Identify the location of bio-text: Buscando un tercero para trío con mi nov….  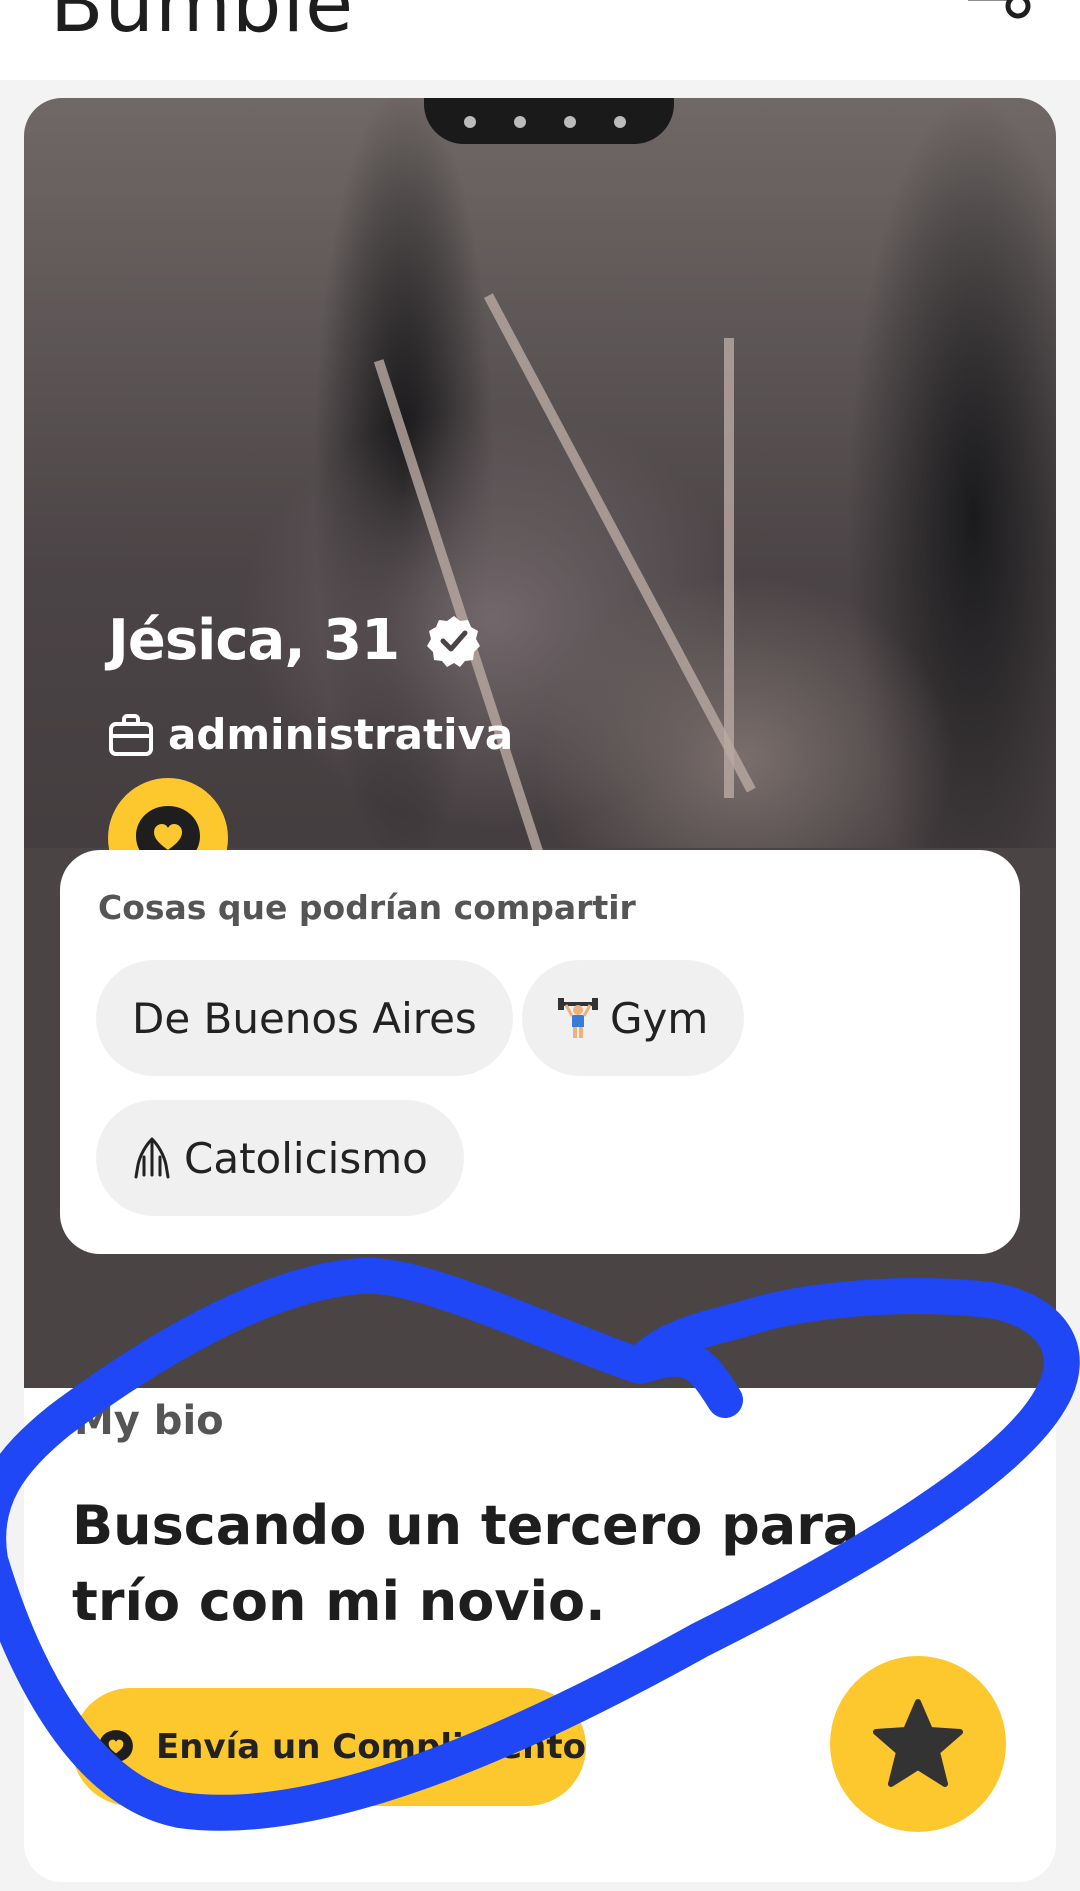
(466, 1563).